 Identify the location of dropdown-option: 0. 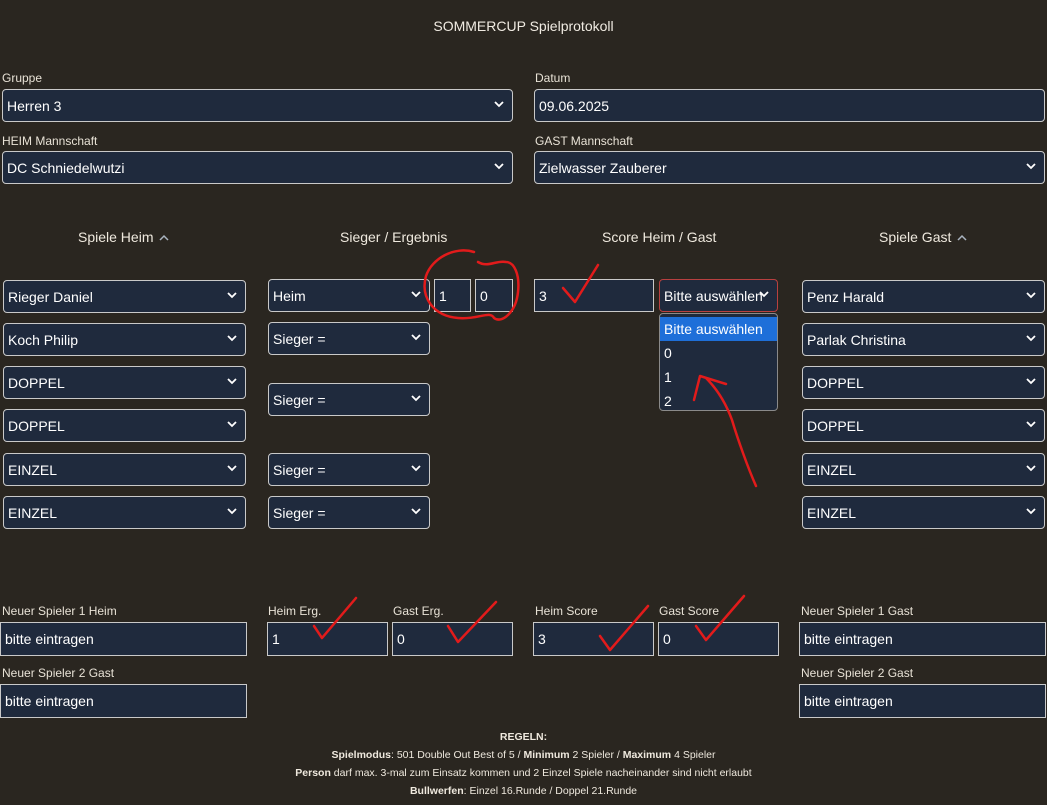
(718, 353).